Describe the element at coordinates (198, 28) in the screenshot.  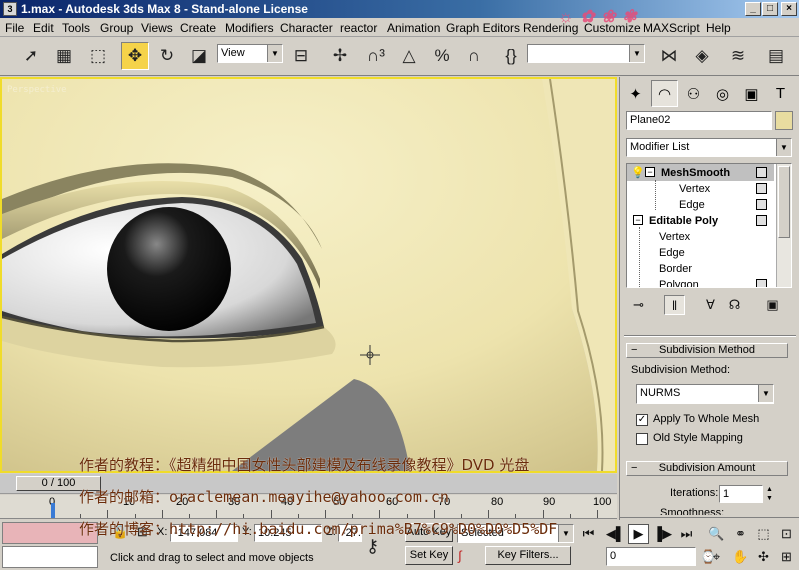
I see `menu-create: Create` at that location.